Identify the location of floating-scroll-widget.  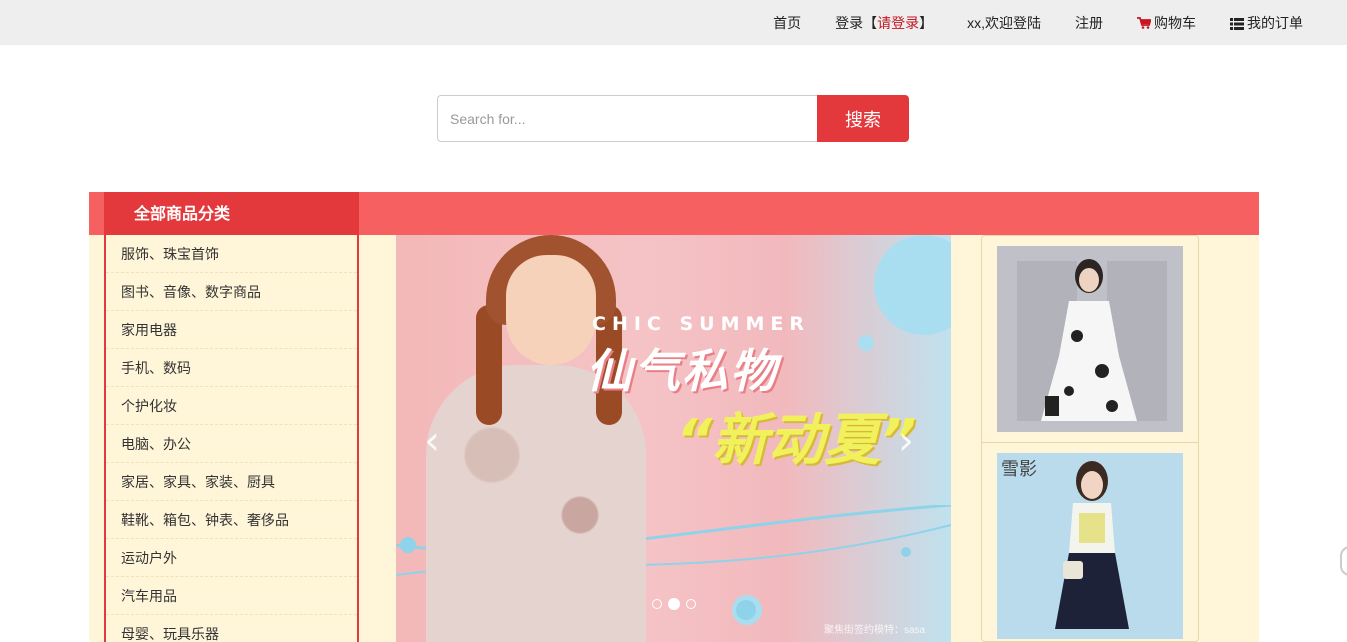
(1343, 561).